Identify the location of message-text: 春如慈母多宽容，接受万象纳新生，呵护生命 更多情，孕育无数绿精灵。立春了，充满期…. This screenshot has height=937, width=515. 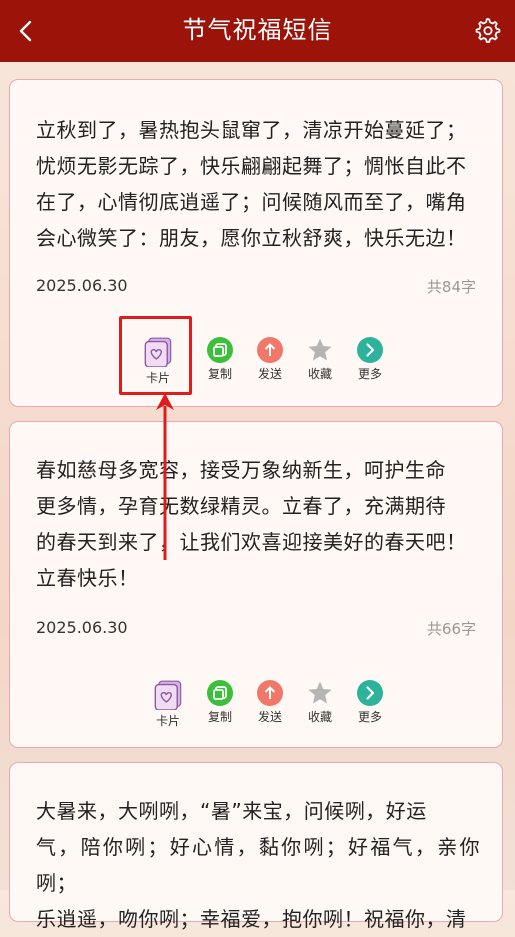
(258, 524).